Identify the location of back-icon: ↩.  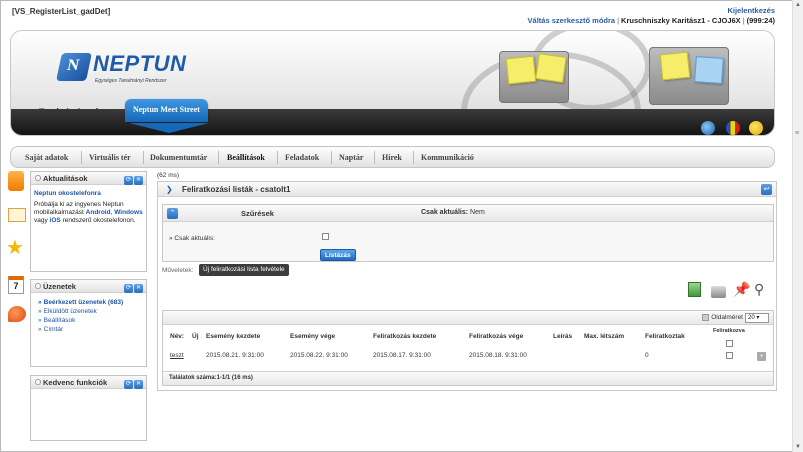
(766, 189).